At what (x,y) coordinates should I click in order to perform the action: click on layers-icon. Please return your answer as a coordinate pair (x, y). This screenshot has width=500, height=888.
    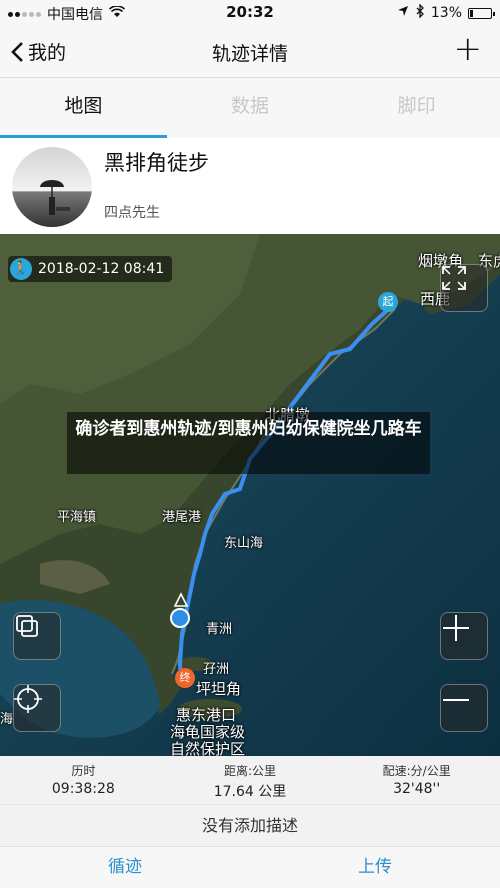
    Looking at the image, I should click on (27, 626).